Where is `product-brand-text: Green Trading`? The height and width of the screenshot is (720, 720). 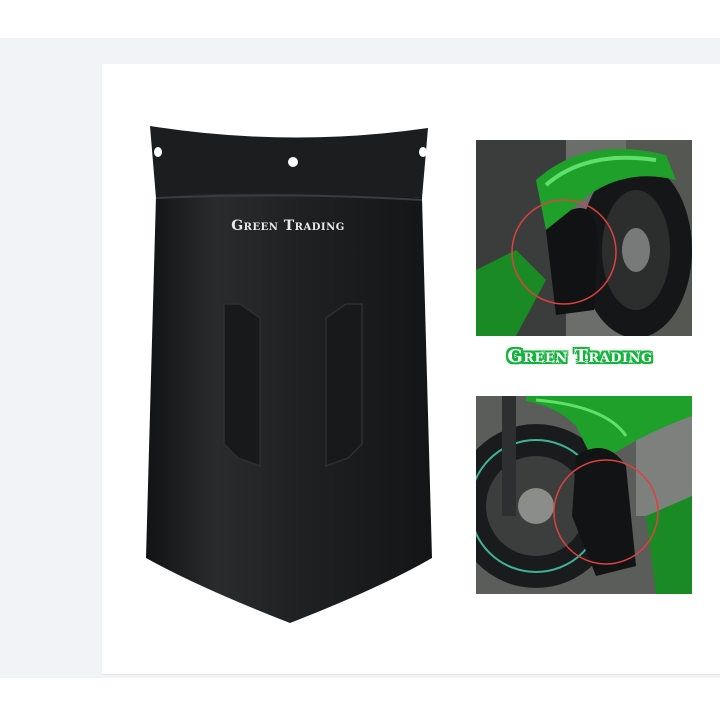 product-brand-text: Green Trading is located at coordinates (288, 226).